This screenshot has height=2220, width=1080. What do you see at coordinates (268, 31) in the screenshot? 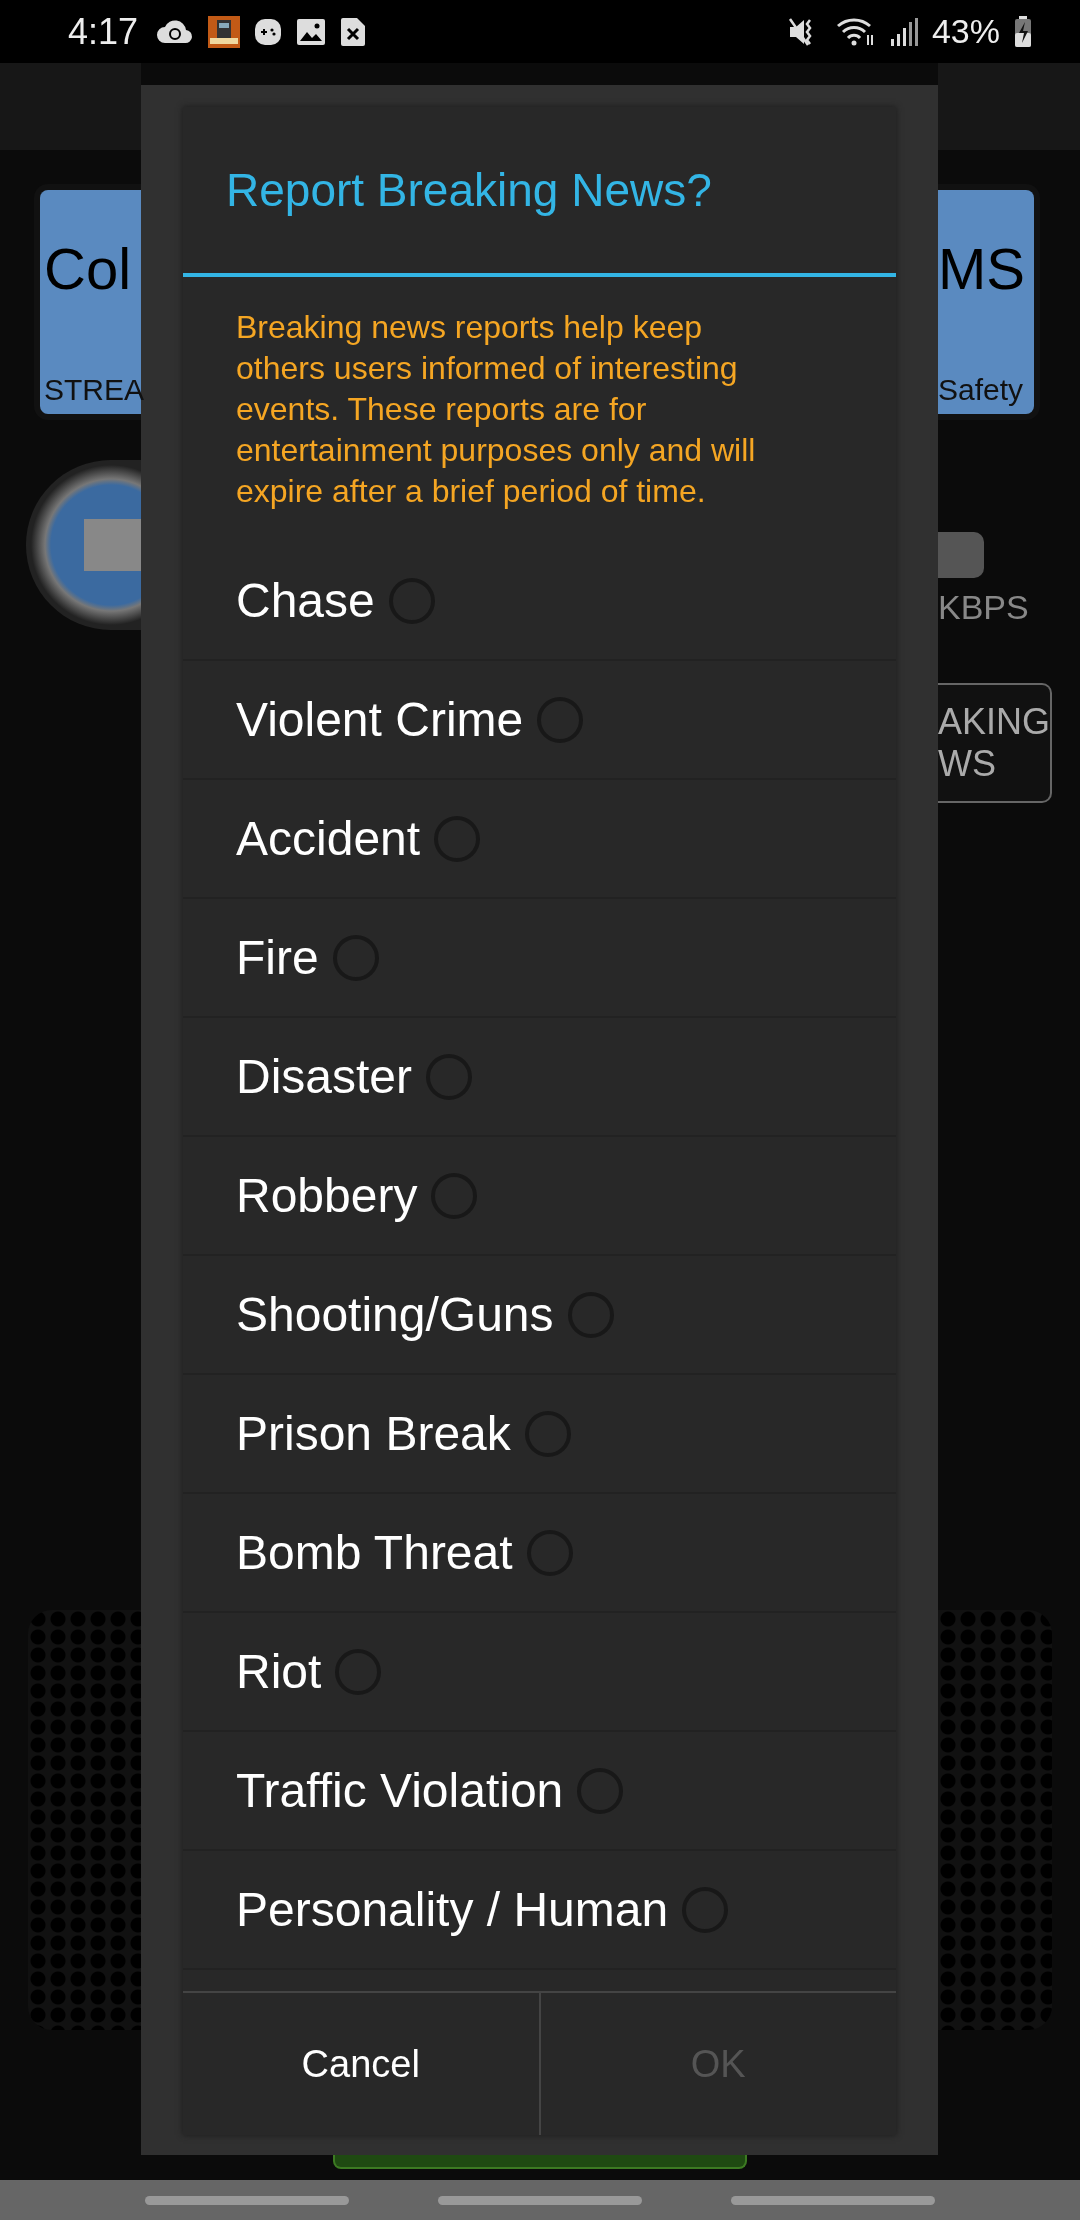
I see `game-controller-icon` at bounding box center [268, 31].